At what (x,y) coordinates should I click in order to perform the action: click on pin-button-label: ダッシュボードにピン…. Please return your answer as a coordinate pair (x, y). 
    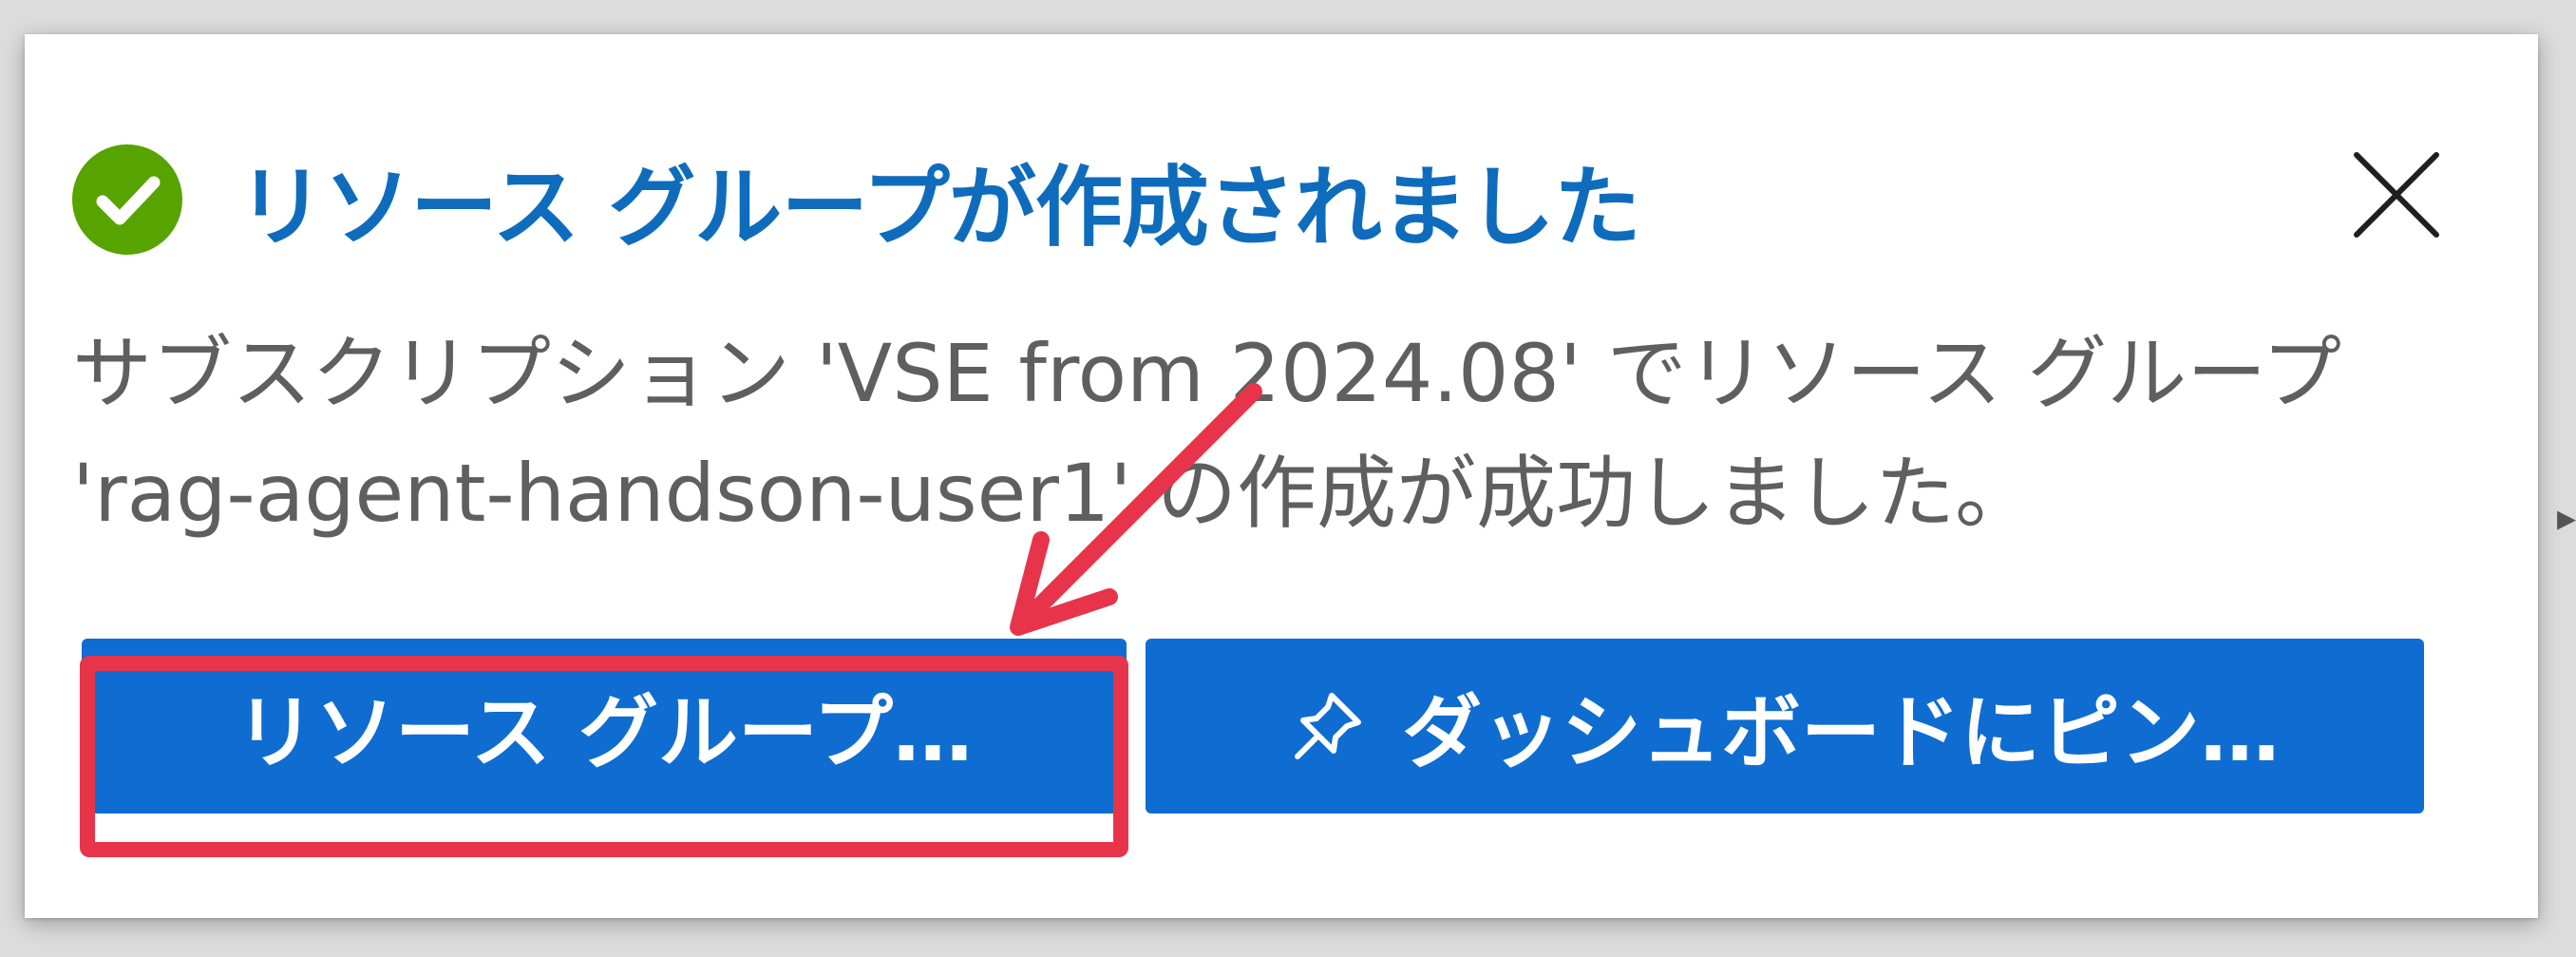
    Looking at the image, I should click on (1840, 732).